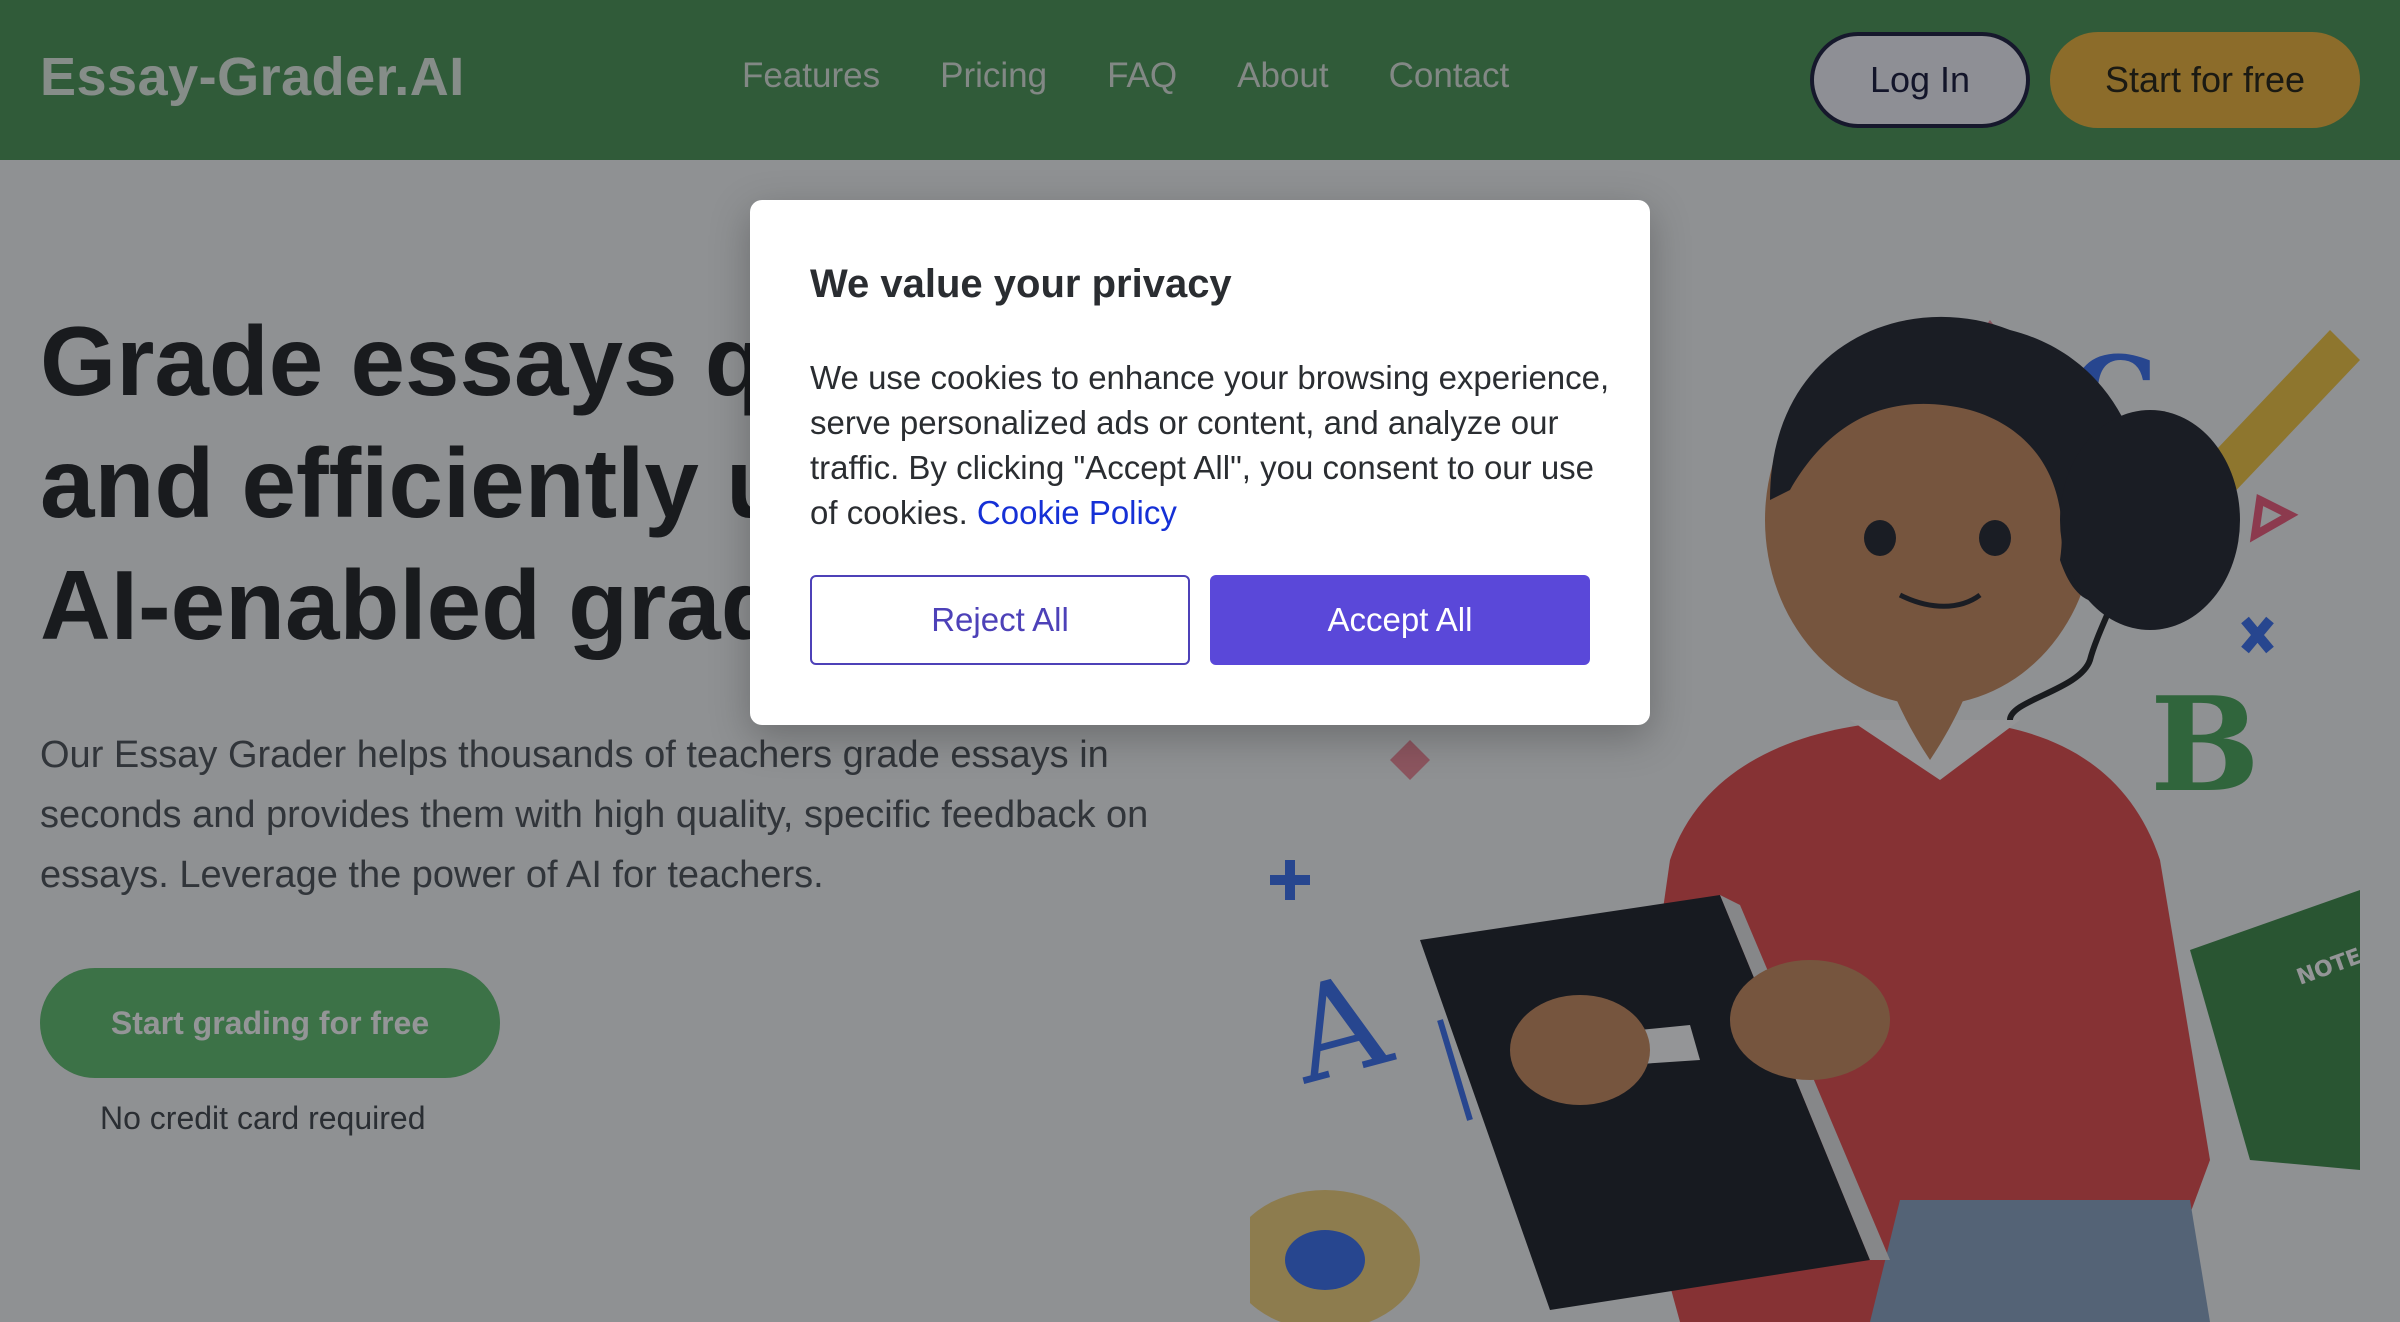  What do you see at coordinates (1400, 620) in the screenshot?
I see `accept-all-button: Accept All` at bounding box center [1400, 620].